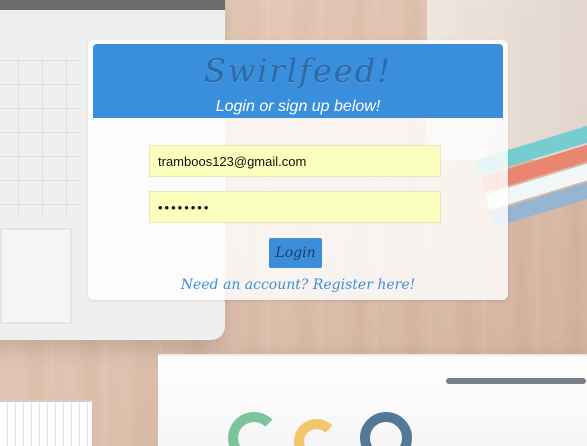  Describe the element at coordinates (295, 207) in the screenshot. I see `password-input` at that location.